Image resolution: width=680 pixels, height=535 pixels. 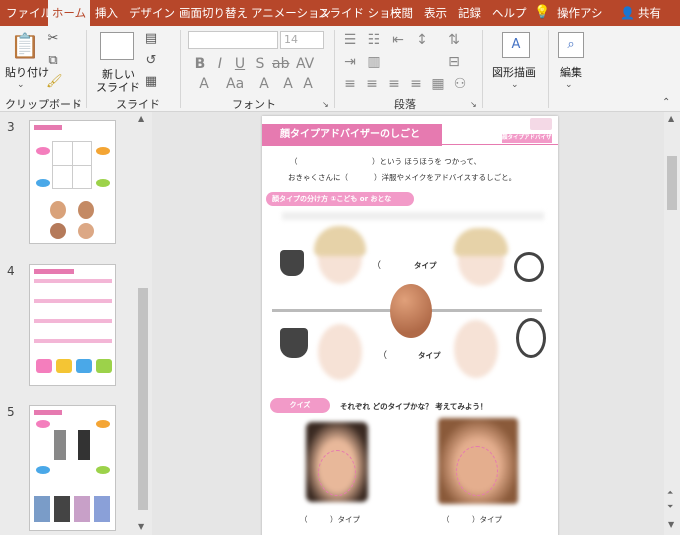 I want to click on tab-animations: アニメーション, so click(x=291, y=13).